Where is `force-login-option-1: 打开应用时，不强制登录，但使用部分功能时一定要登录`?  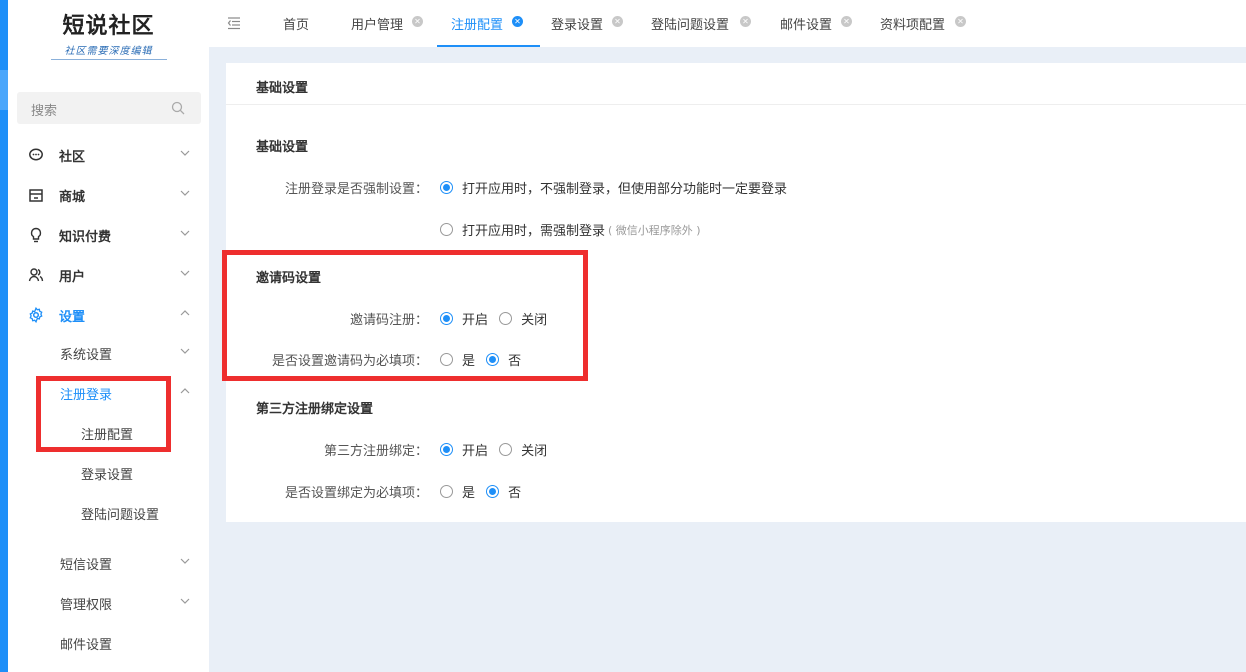 force-login-option-1: 打开应用时，不强制登录，但使用部分功能时一定要登录 is located at coordinates (617, 188).